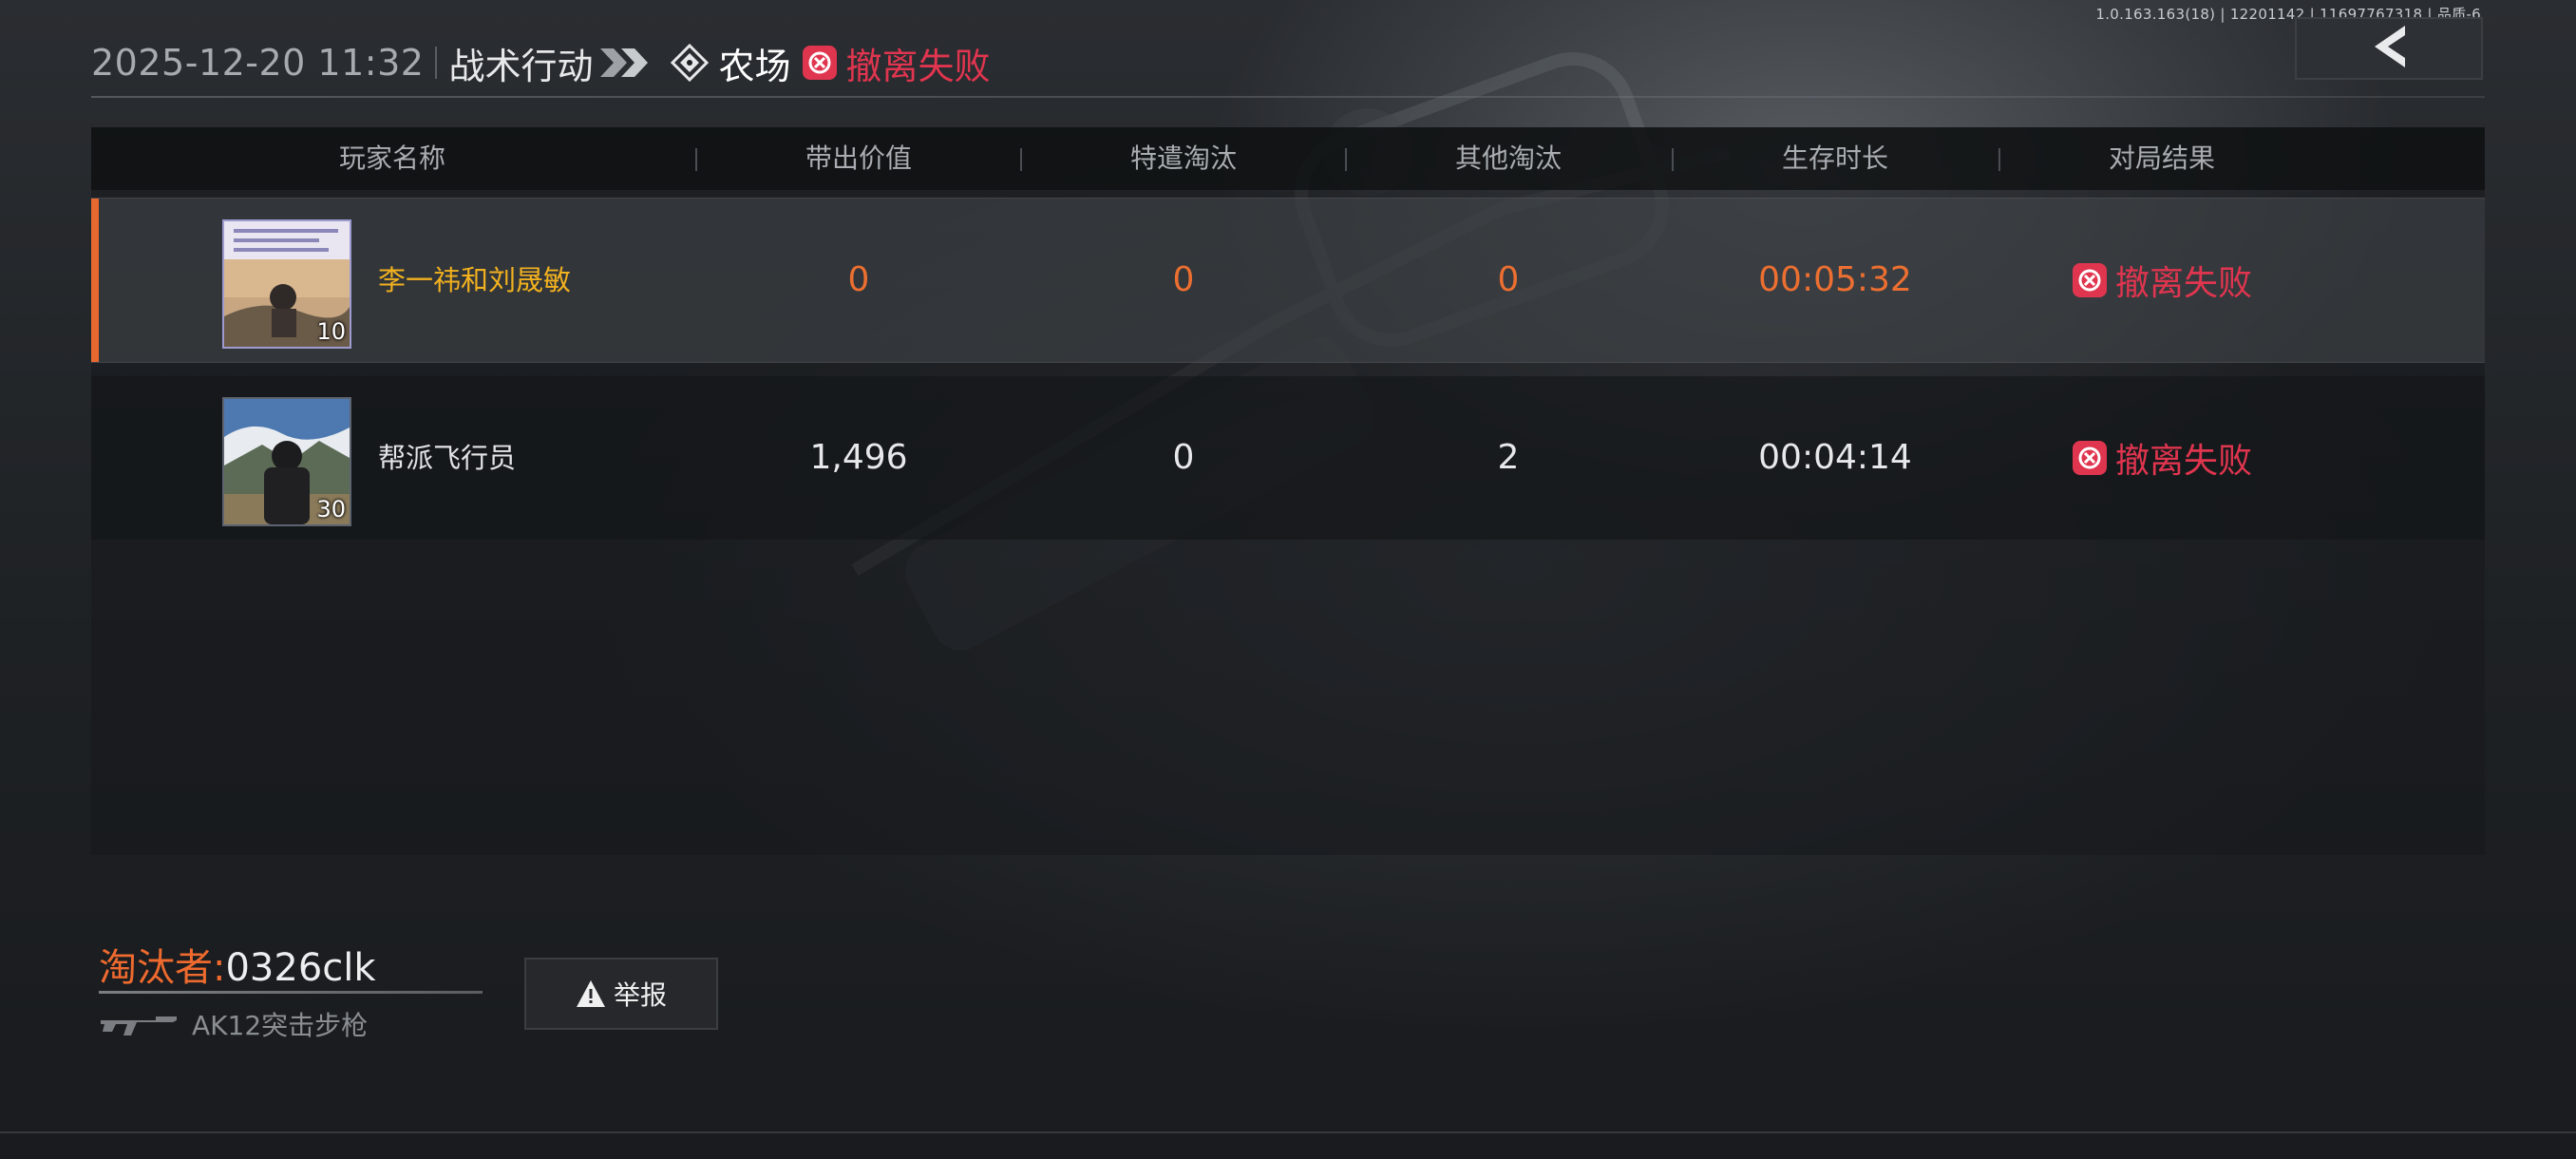 This screenshot has width=2576, height=1159. I want to click on other-kills: 0, so click(1508, 279).